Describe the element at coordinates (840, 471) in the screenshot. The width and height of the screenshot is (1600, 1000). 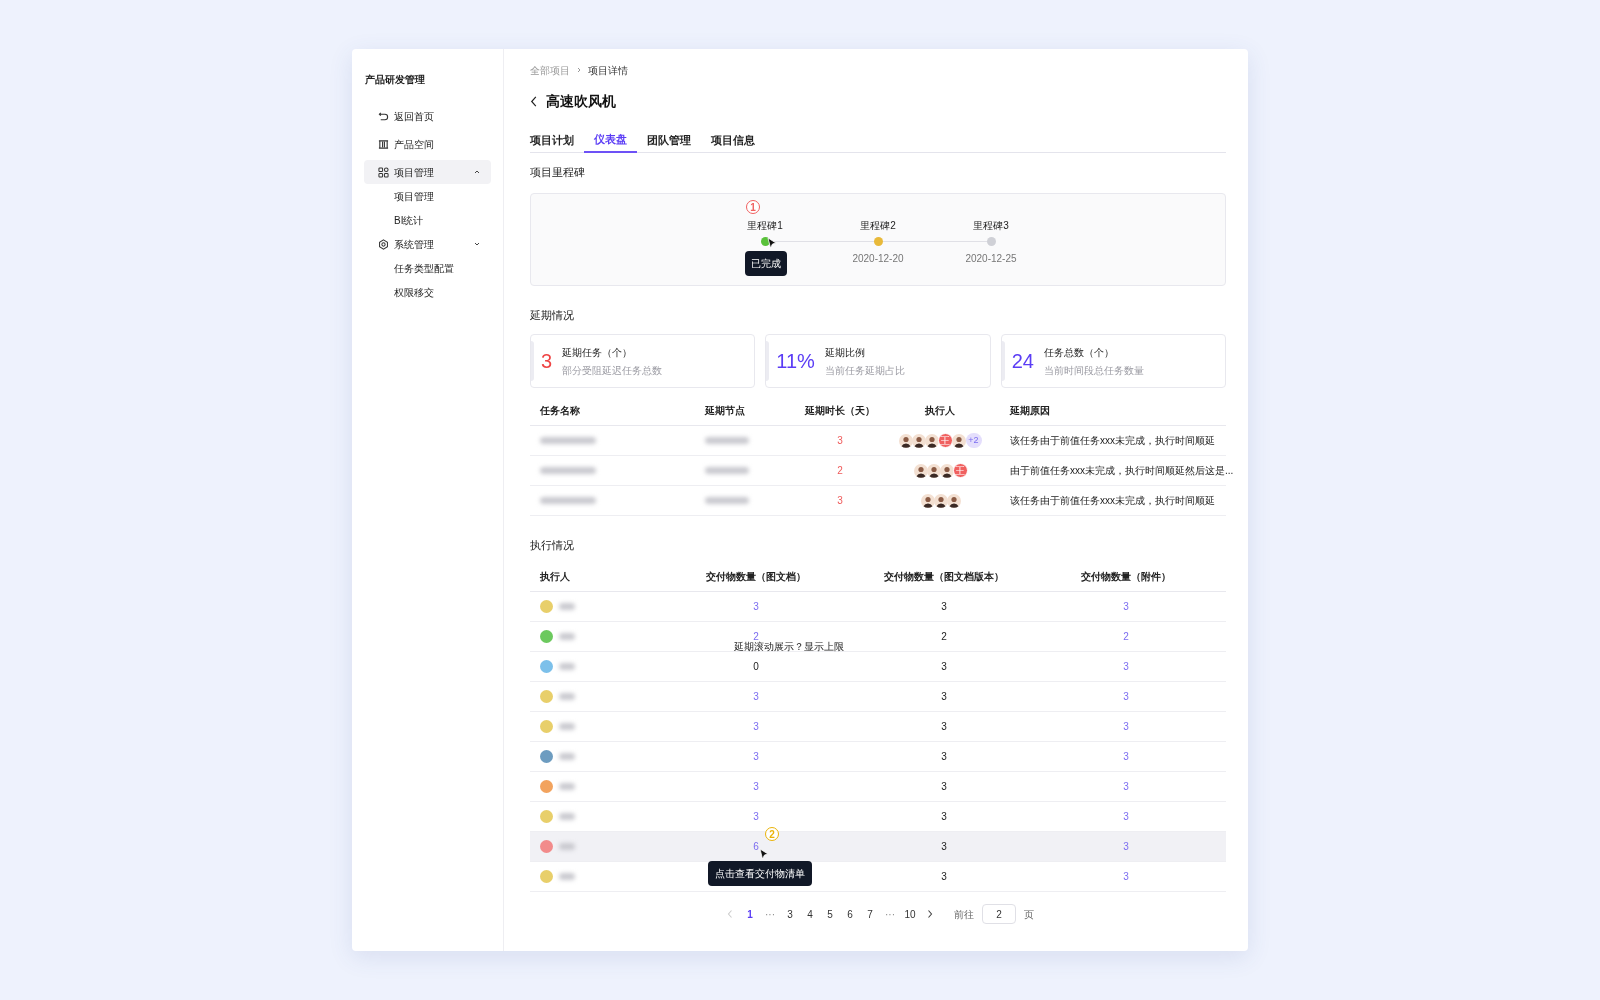
I see `table-cell-text: 2` at that location.